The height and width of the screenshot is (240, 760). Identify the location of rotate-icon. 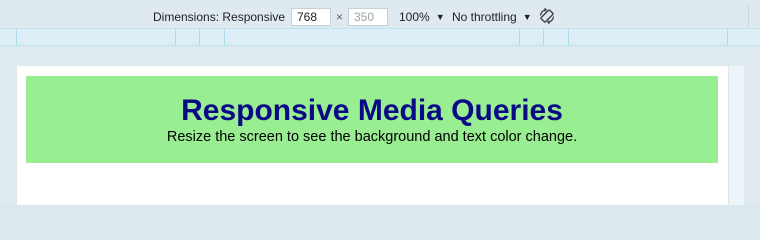
(547, 16).